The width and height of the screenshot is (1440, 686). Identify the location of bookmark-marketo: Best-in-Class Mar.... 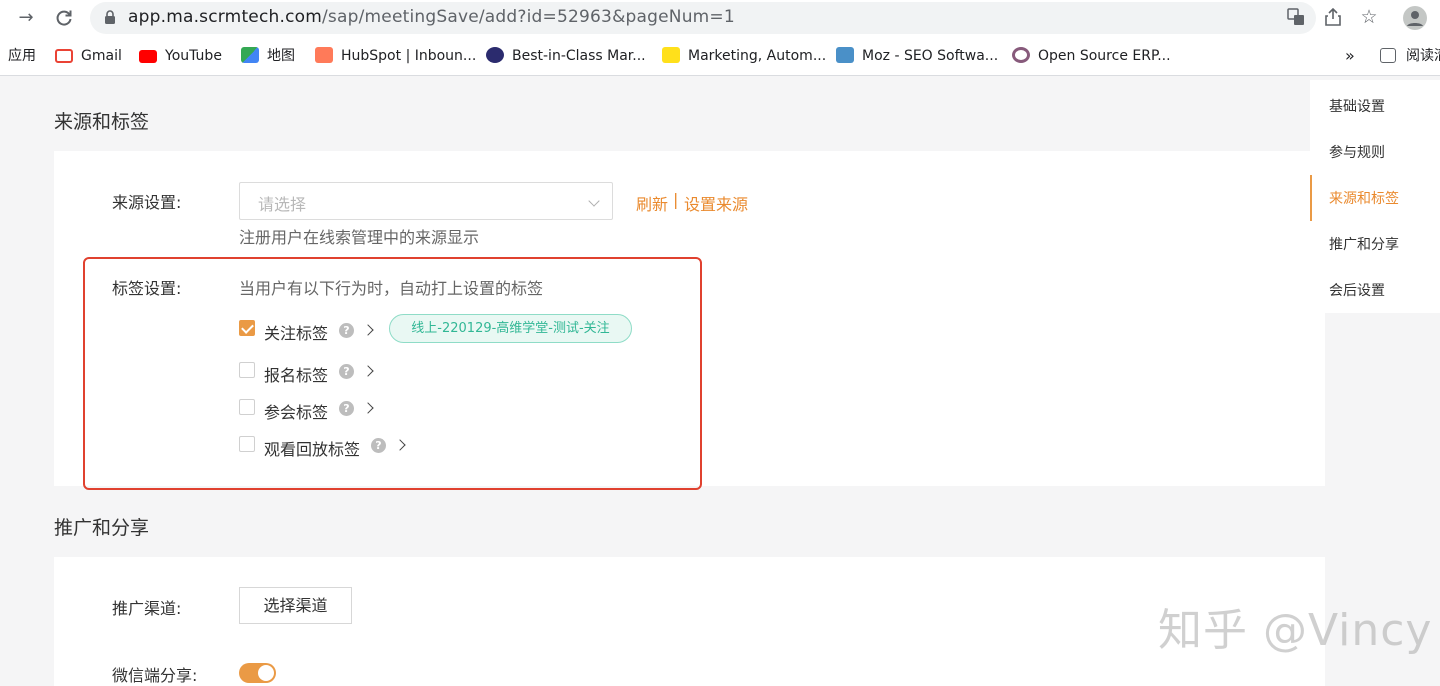
(566, 56).